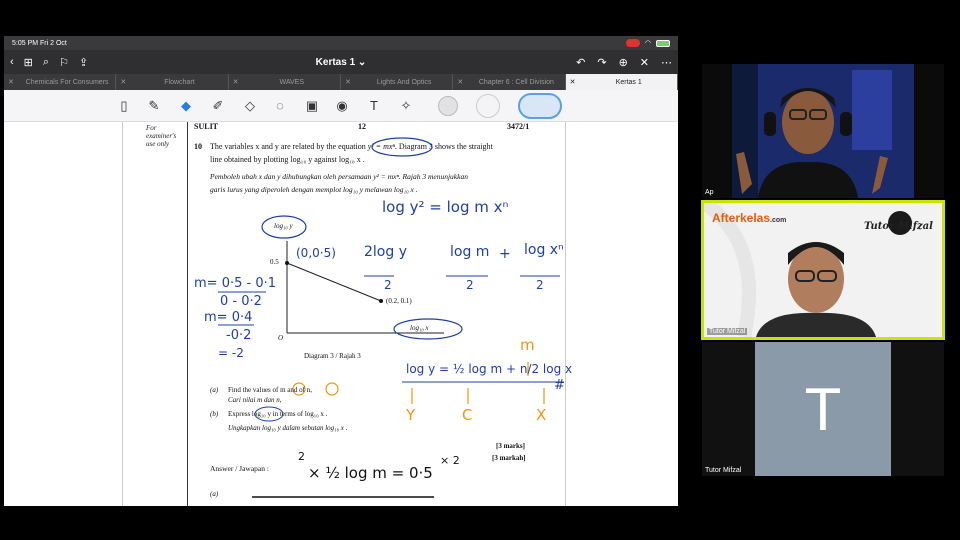 This screenshot has width=960, height=540. What do you see at coordinates (544, 250) in the screenshot?
I see `handwritten-eq2-right: log xⁿ` at bounding box center [544, 250].